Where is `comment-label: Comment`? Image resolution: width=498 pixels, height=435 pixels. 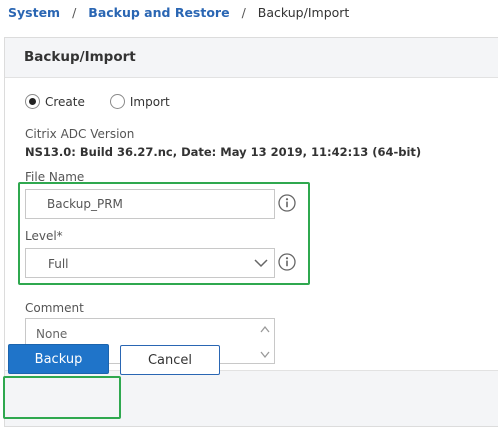 comment-label: Comment is located at coordinates (54, 308).